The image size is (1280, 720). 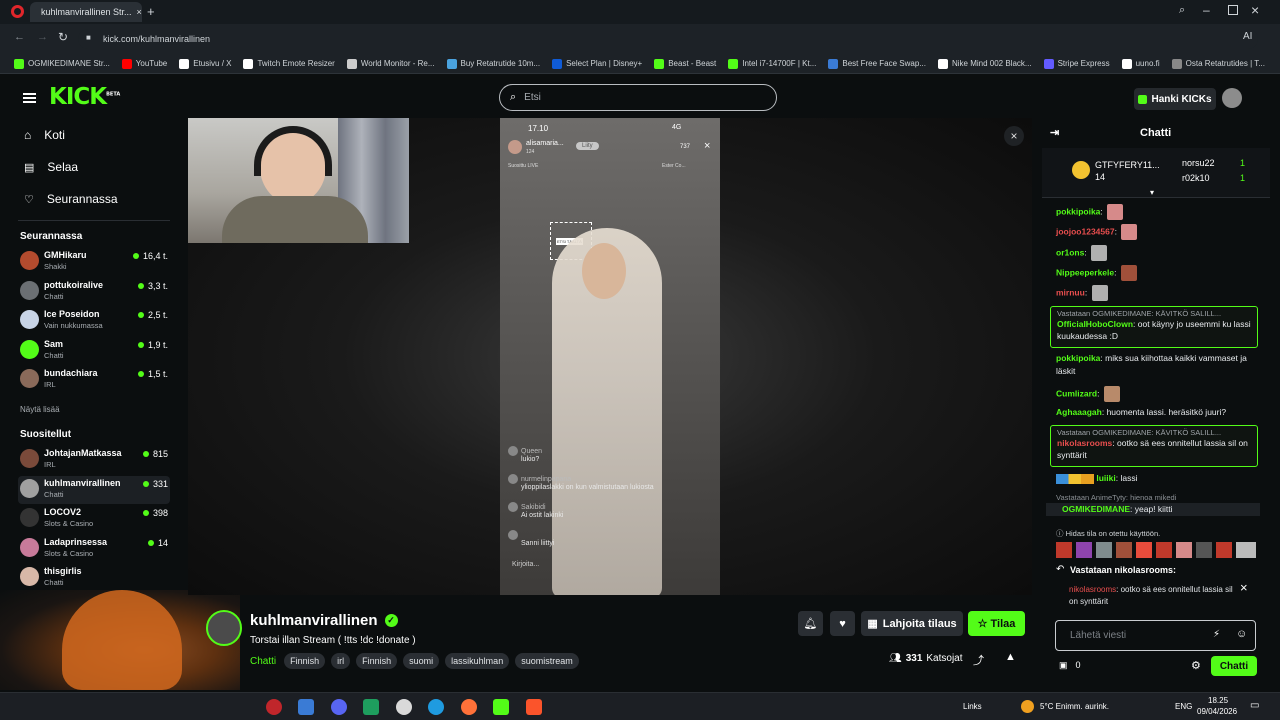 I want to click on category-link: Chatti, so click(x=263, y=661).